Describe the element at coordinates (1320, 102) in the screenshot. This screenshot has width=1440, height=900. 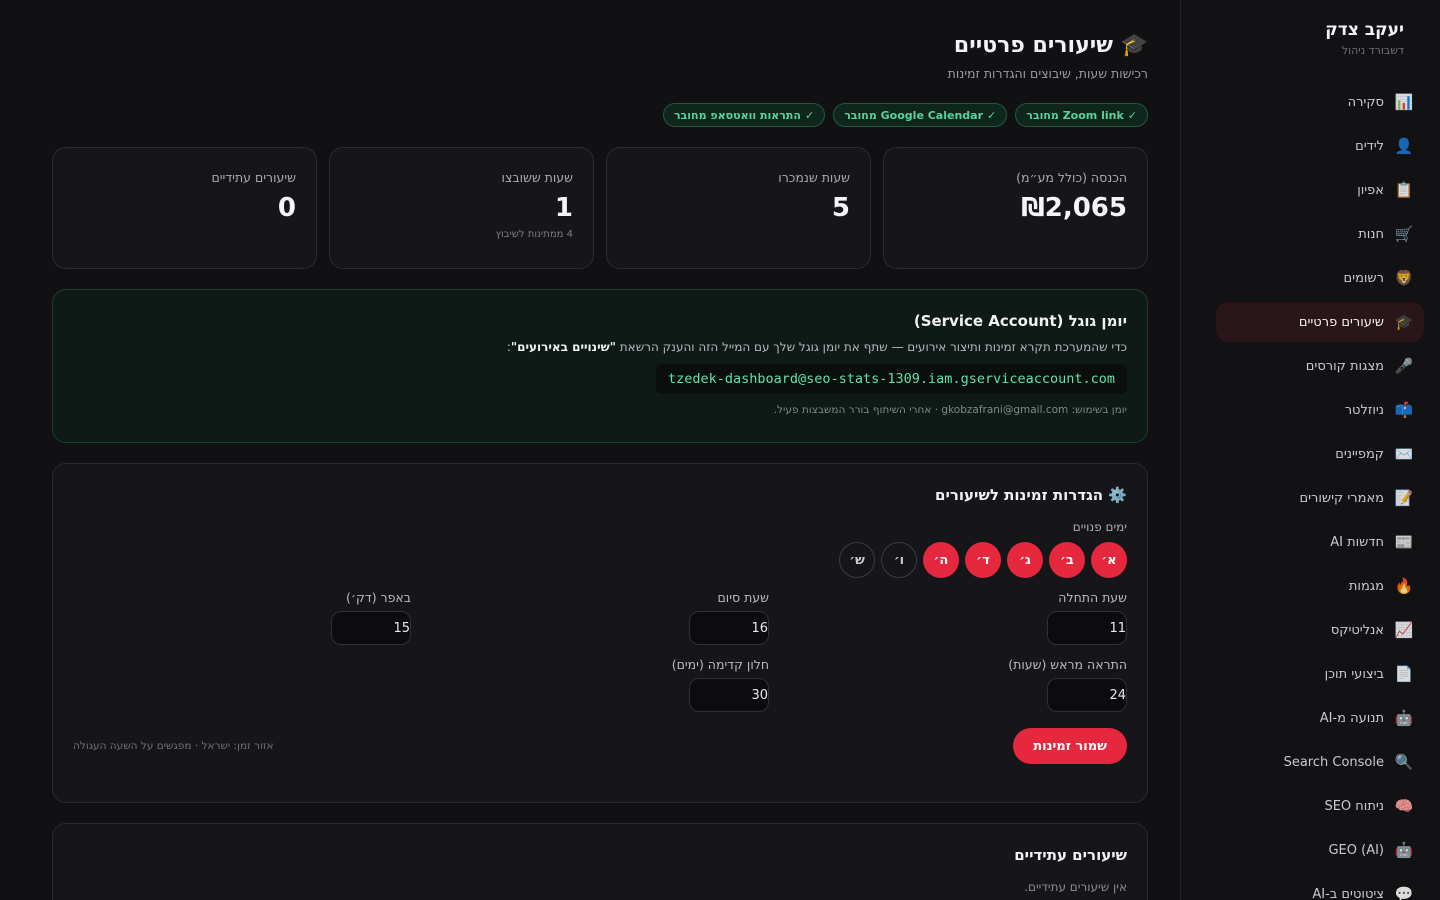
I see `sidebar-item-0: 📊 סקירה` at that location.